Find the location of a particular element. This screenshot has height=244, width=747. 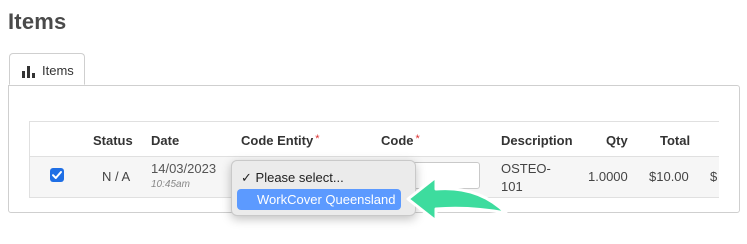

checkmark-icon is located at coordinates (57, 175).